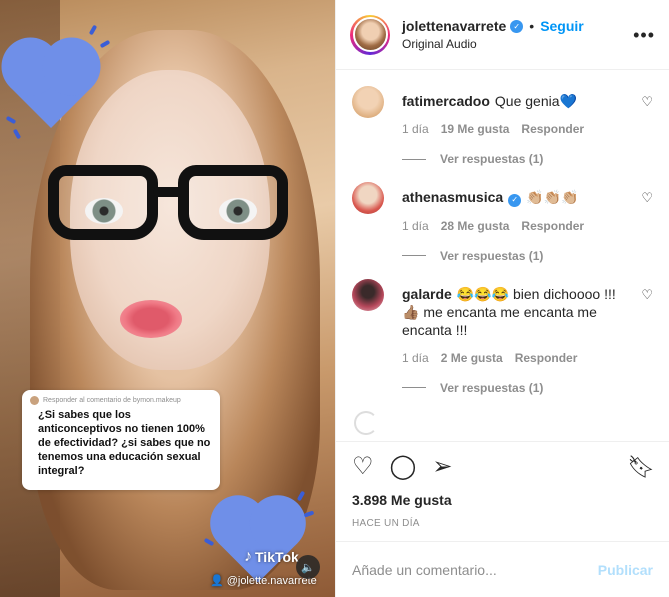 The height and width of the screenshot is (597, 669). I want to click on comment-icon: ◯, so click(403, 467).